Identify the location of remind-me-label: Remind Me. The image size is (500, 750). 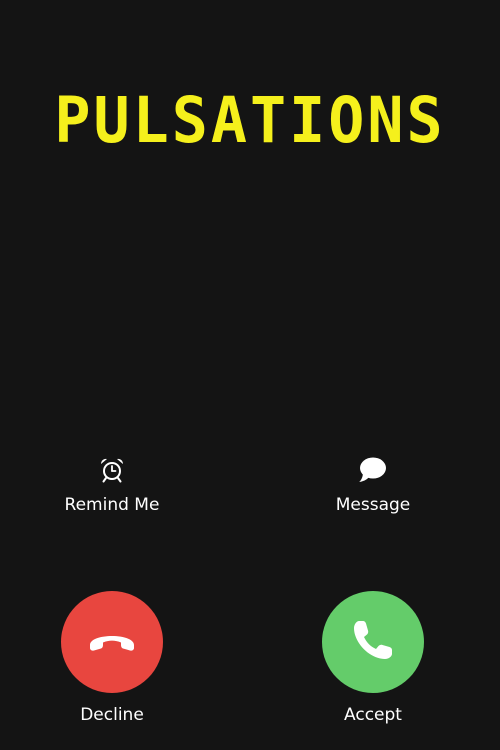
(112, 505).